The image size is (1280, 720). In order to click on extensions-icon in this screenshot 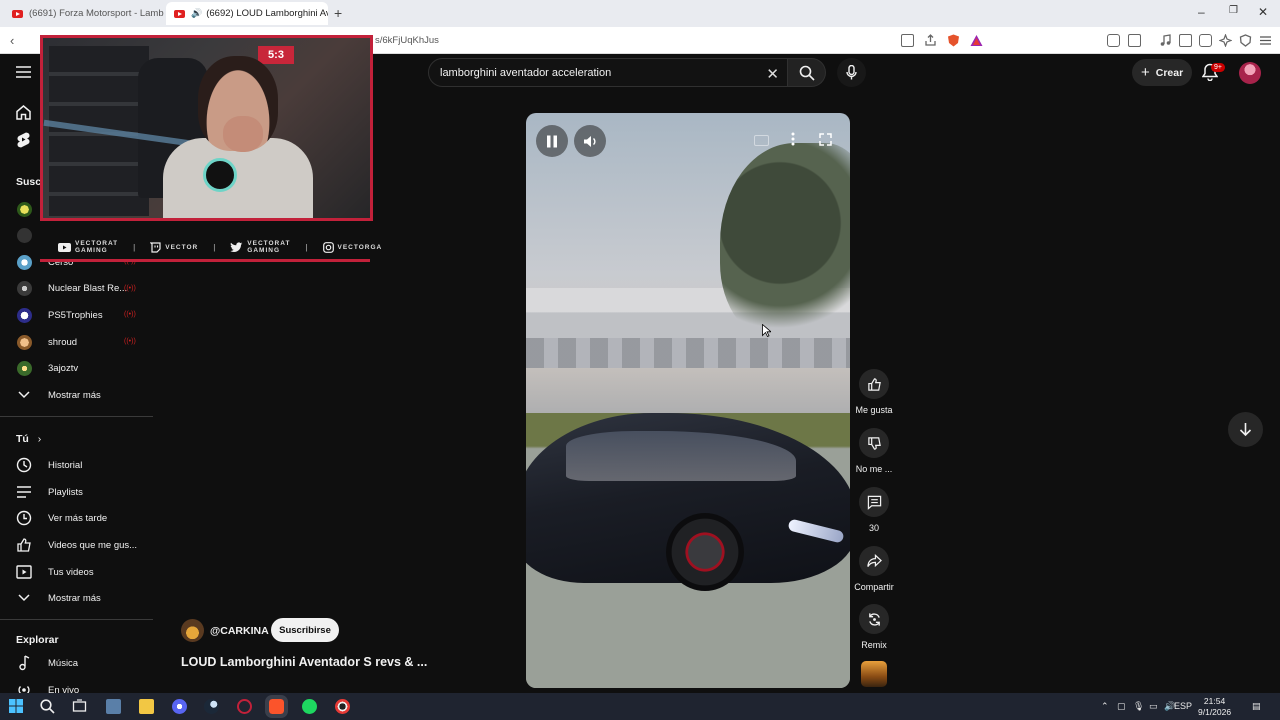, I will do `click(1113, 40)`.